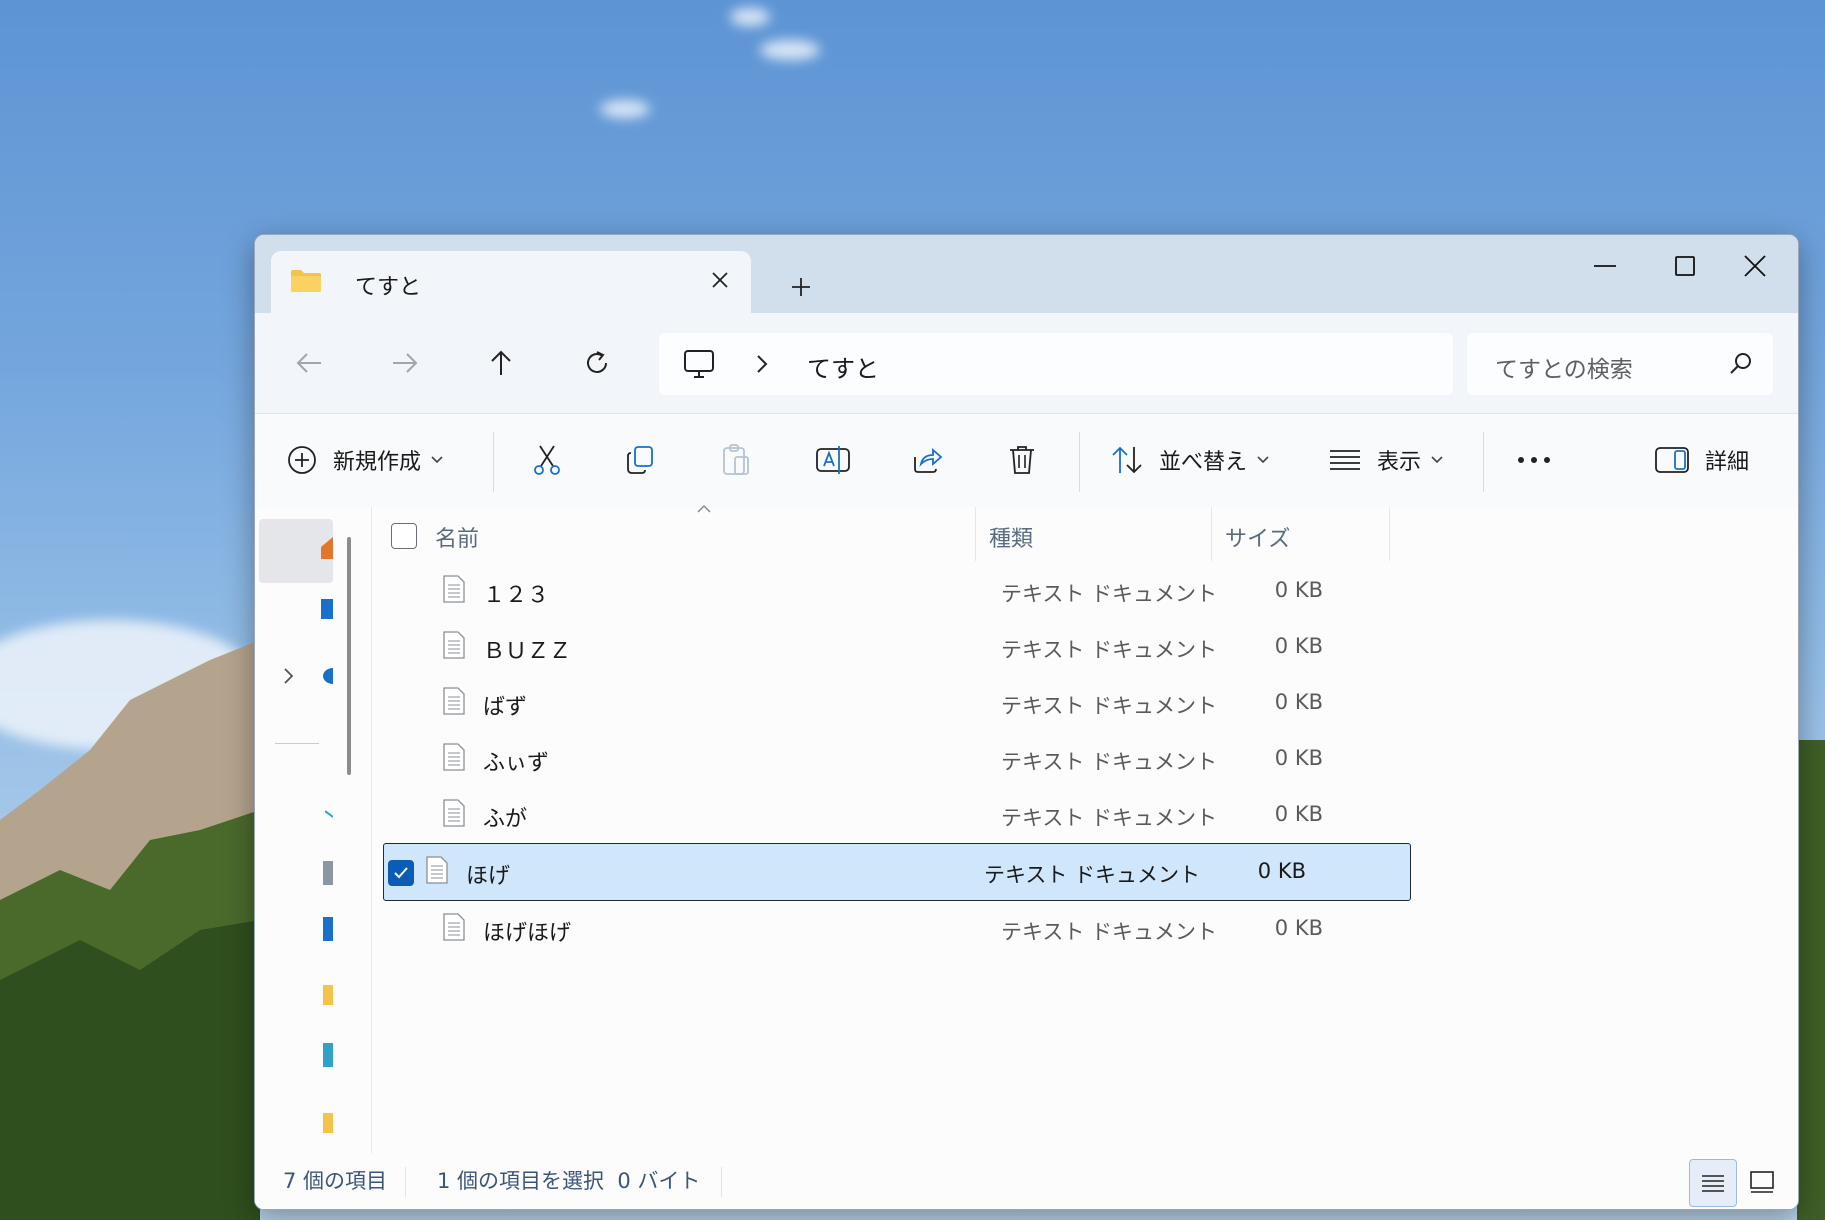 The height and width of the screenshot is (1220, 1825). Describe the element at coordinates (918, 591) in the screenshot. I see `file-row: １２３ テキスト ドキュメント 0 KB` at that location.